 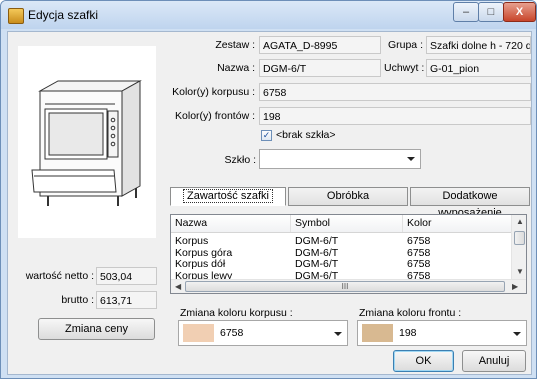 What do you see at coordinates (266, 135) in the screenshot?
I see `no-glass-checkbox: ✓` at bounding box center [266, 135].